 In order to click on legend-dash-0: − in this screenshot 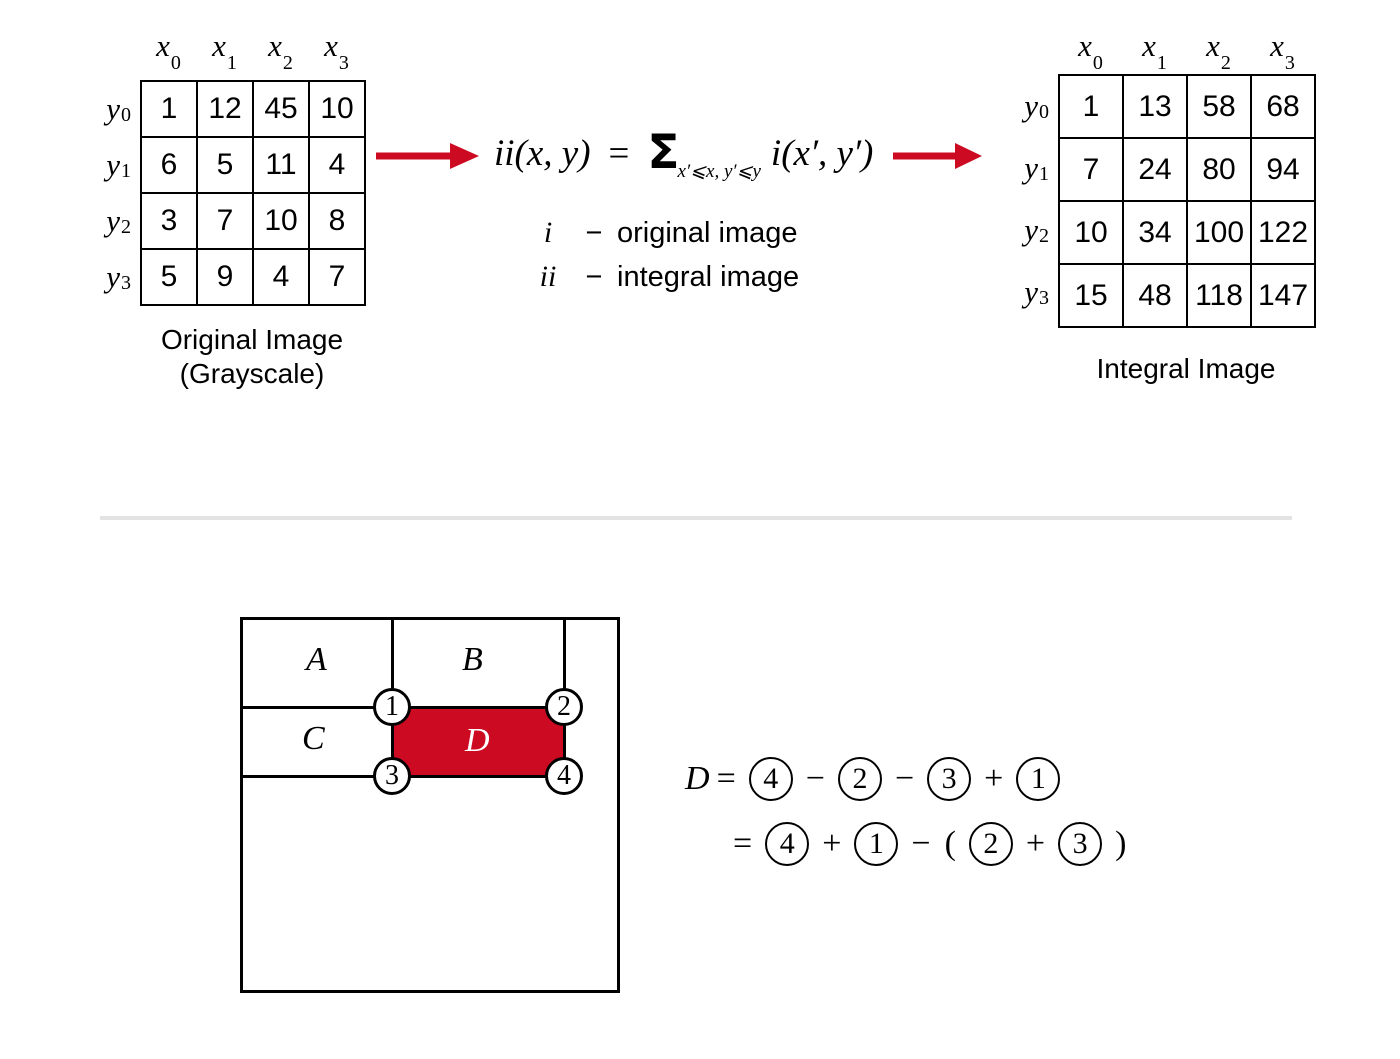, I will do `click(594, 233)`.